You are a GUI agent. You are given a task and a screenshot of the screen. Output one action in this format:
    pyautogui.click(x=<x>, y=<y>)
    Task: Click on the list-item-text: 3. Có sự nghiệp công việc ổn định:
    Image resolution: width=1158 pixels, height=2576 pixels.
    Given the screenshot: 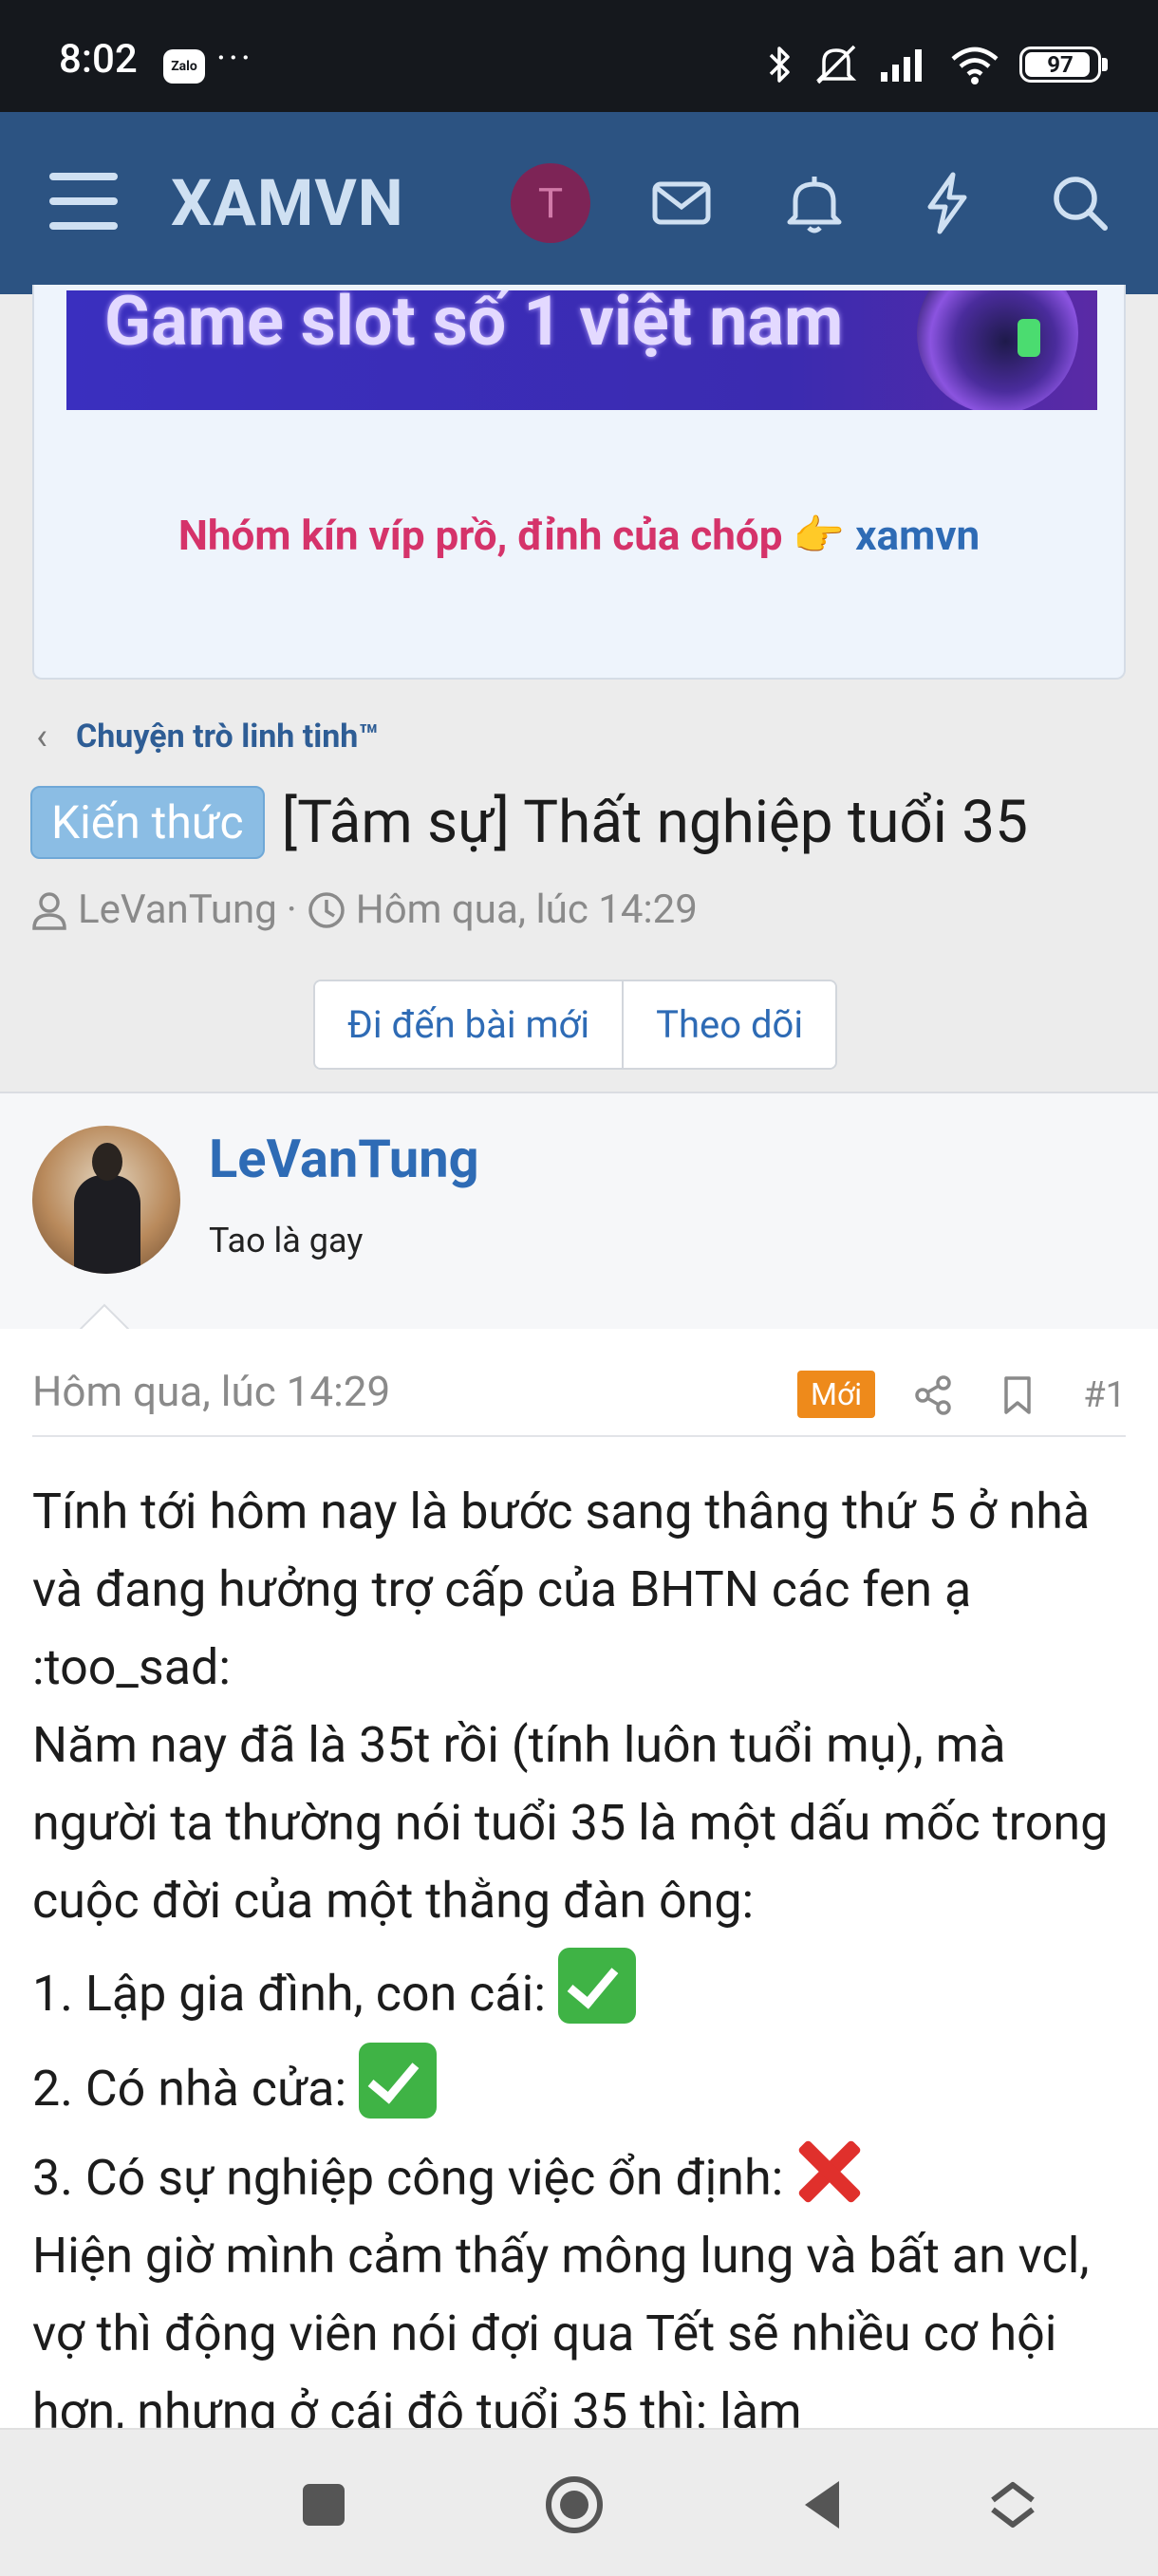 What is the action you would take?
    pyautogui.click(x=408, y=2178)
    